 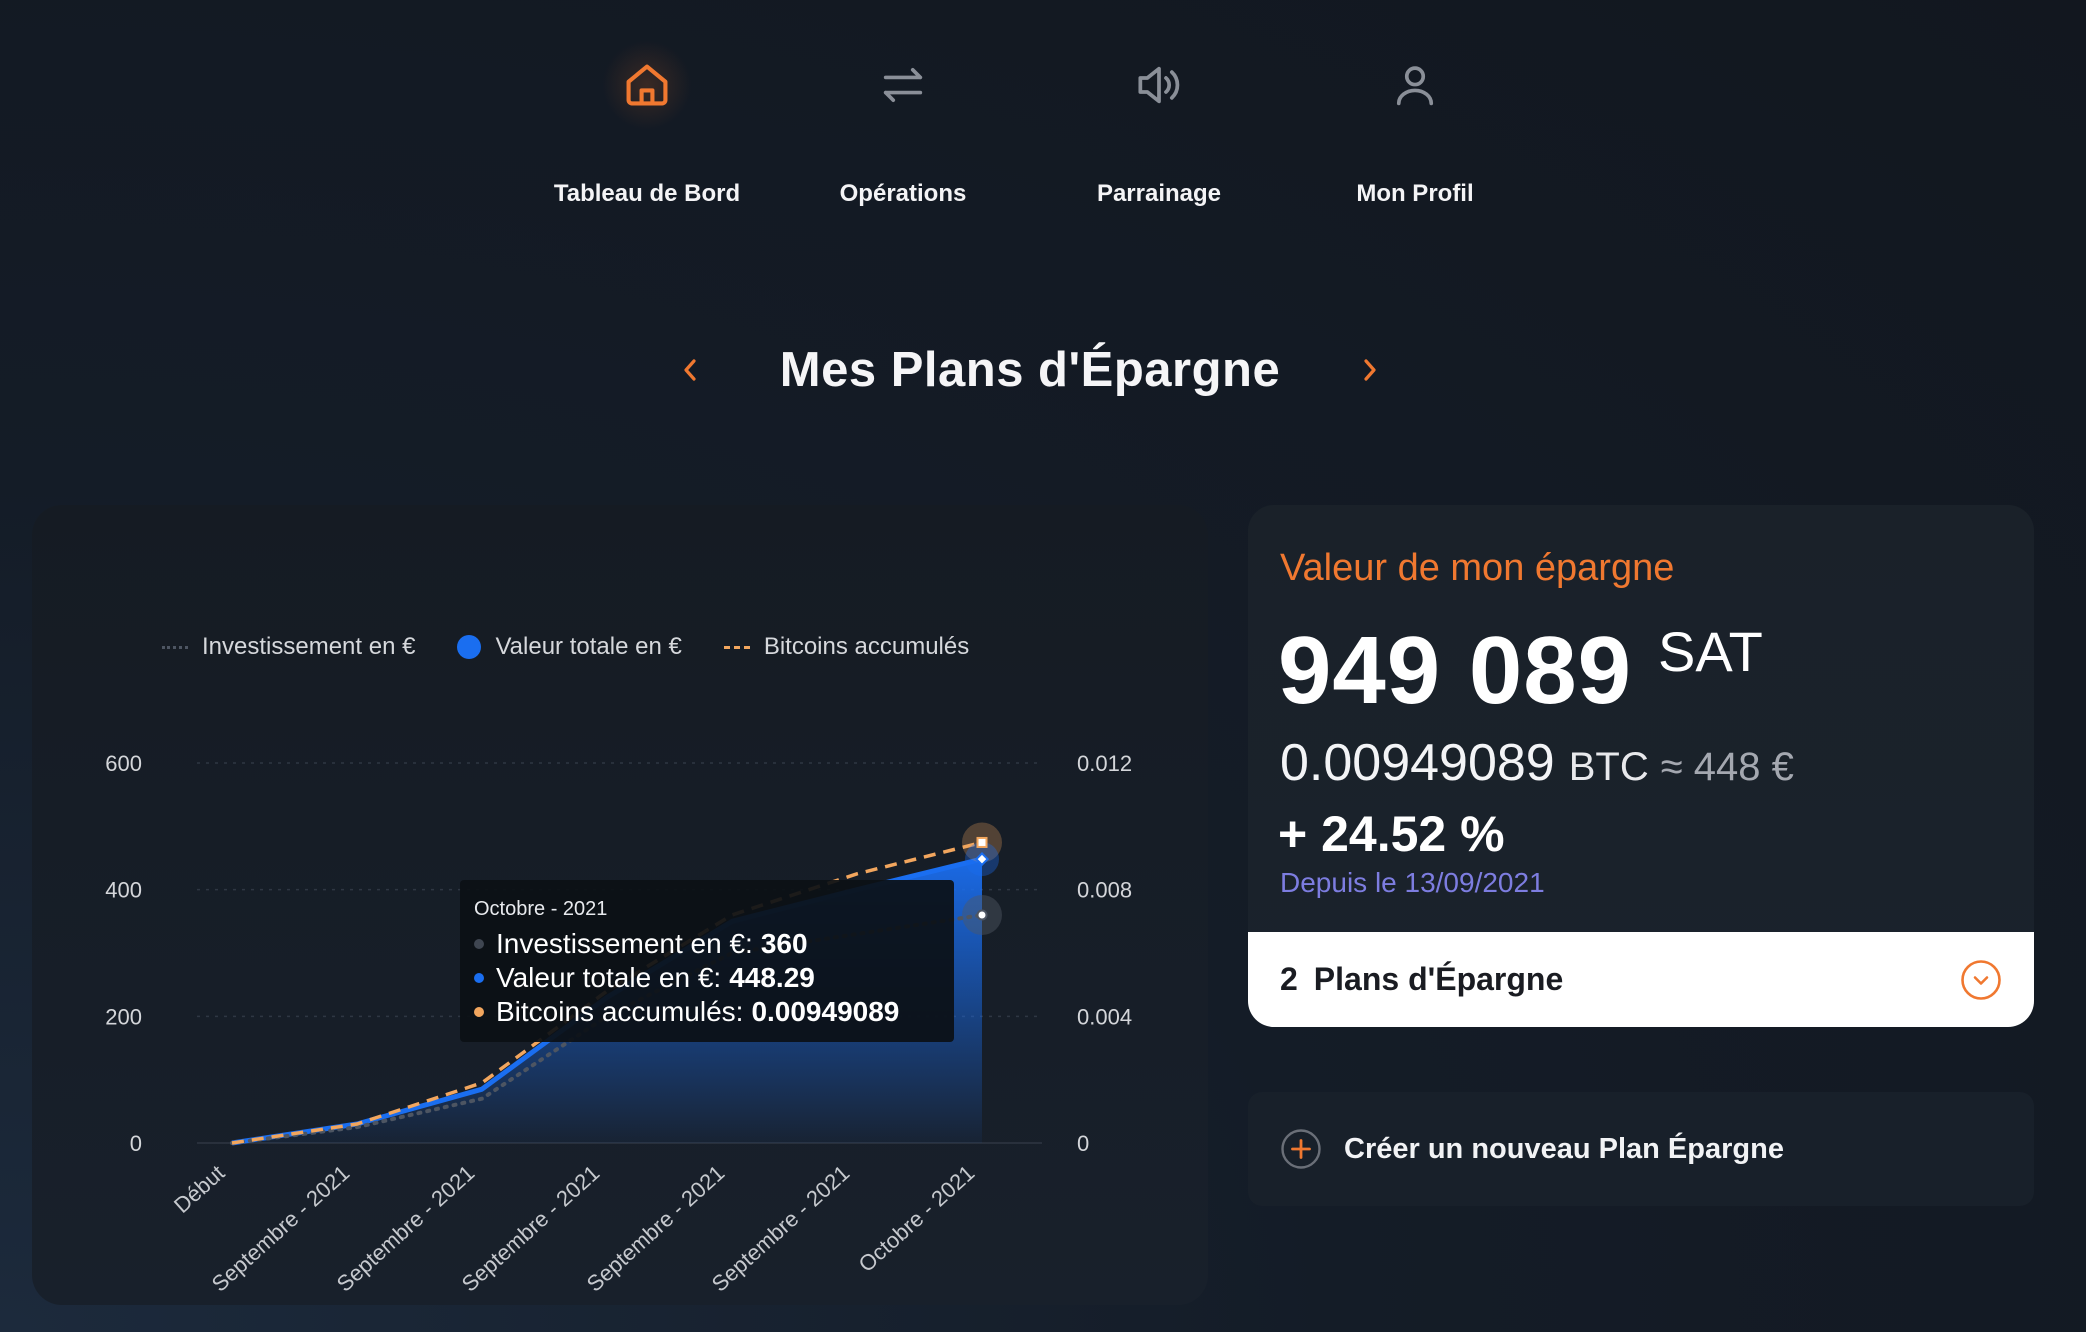 I want to click on btc-value: 0.00949089, so click(x=1417, y=763).